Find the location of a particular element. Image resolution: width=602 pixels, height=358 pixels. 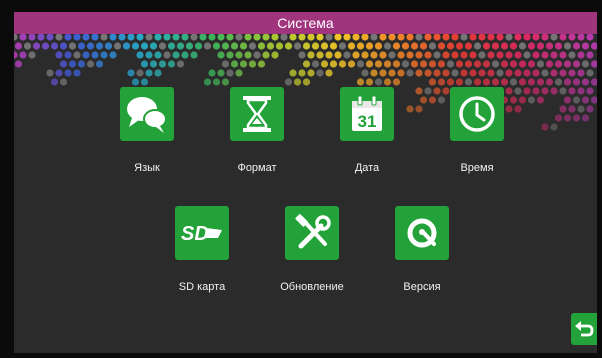

clock-icon is located at coordinates (477, 114).